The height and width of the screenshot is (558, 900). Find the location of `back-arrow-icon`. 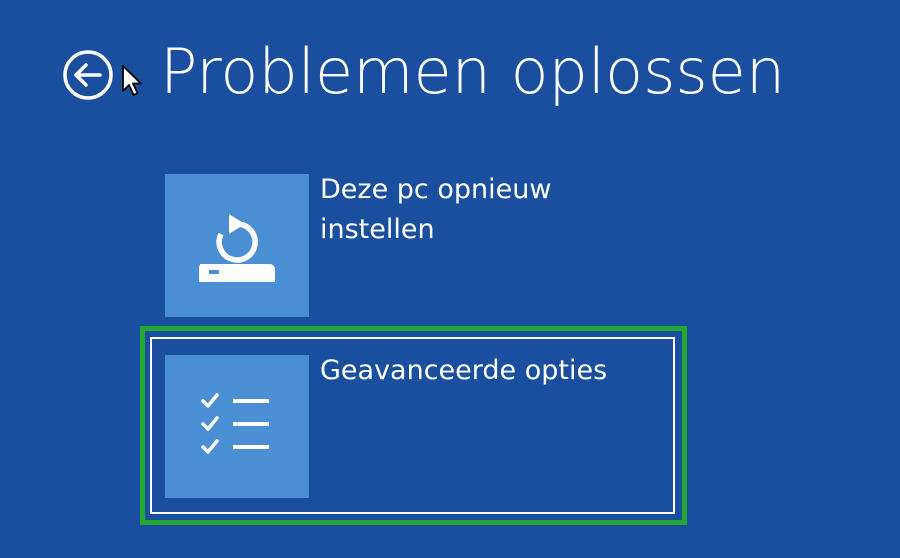

back-arrow-icon is located at coordinates (88, 75).